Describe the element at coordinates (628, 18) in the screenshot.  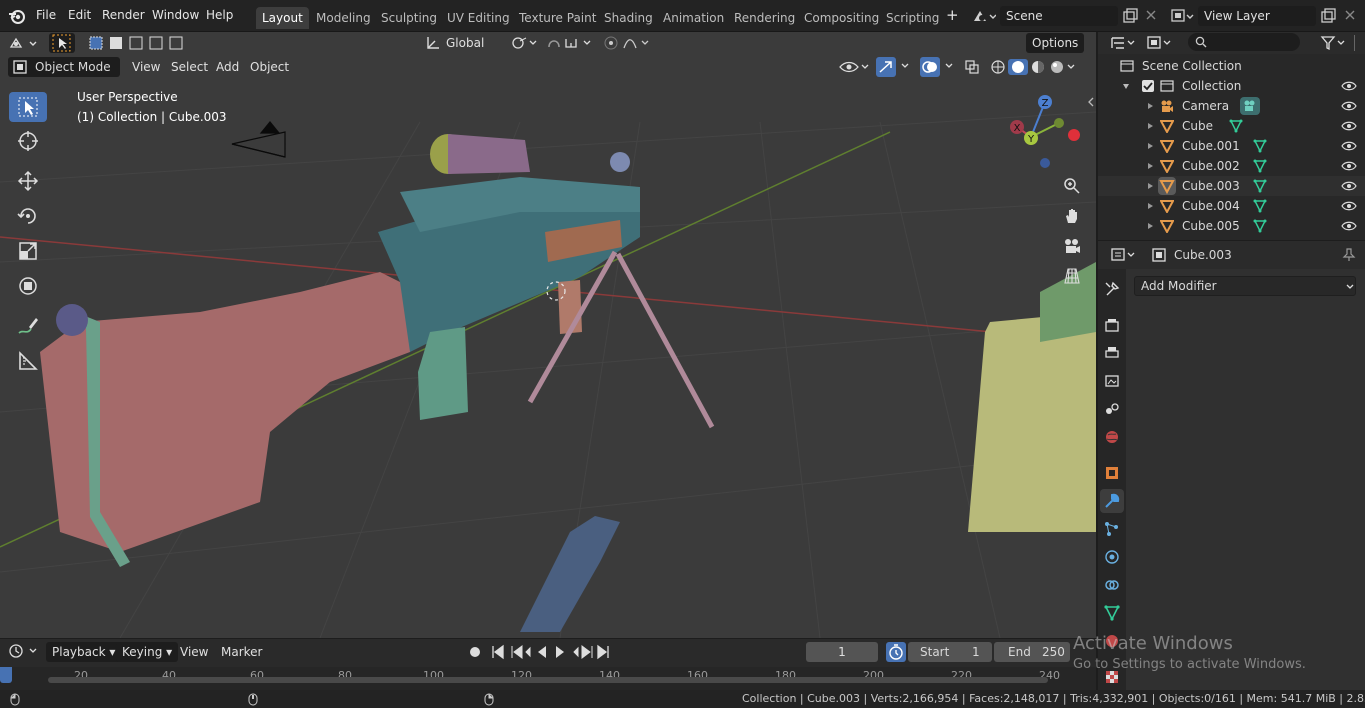
I see `tab-shading: Shading` at that location.